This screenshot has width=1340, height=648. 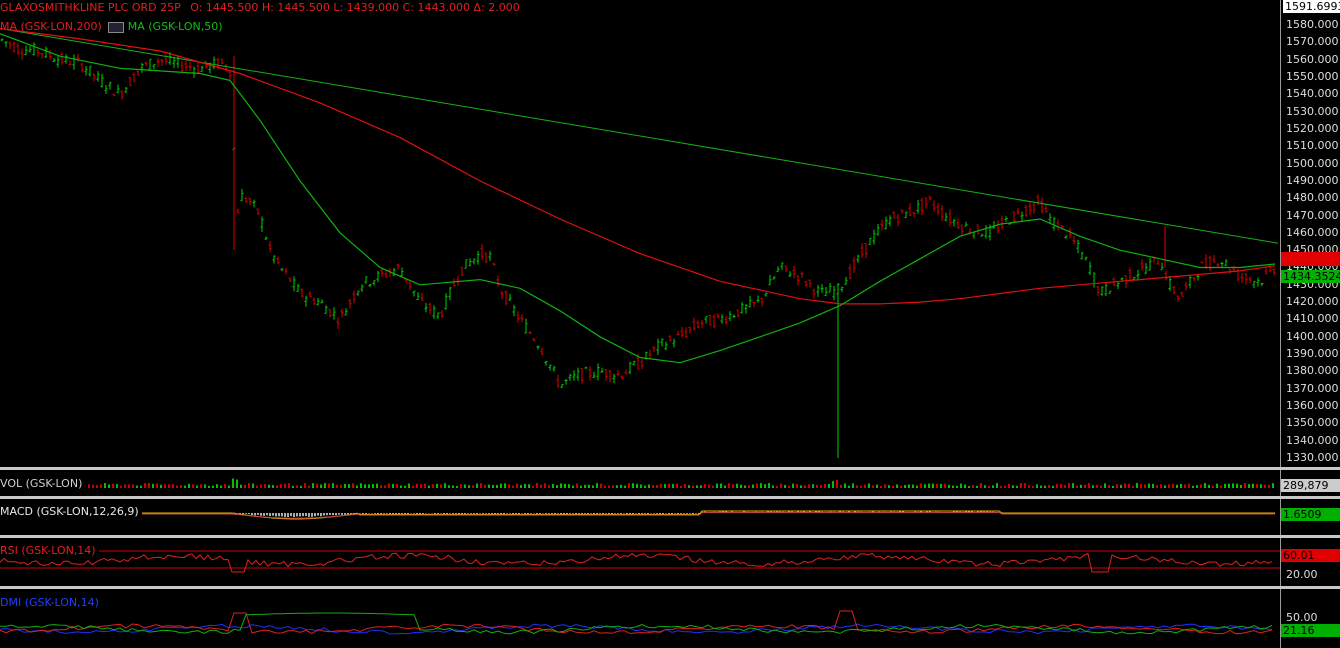 What do you see at coordinates (1310, 259) in the screenshot?
I see `last-price-red-marker` at bounding box center [1310, 259].